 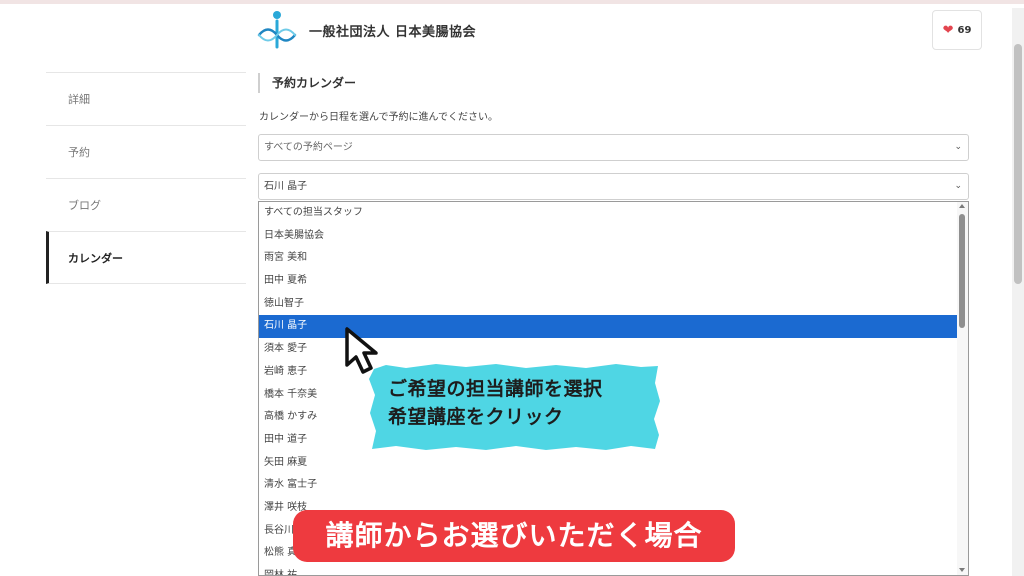 I want to click on callout-text: ご希望の担当講師を選択 希望講座をクリック, so click(x=495, y=403).